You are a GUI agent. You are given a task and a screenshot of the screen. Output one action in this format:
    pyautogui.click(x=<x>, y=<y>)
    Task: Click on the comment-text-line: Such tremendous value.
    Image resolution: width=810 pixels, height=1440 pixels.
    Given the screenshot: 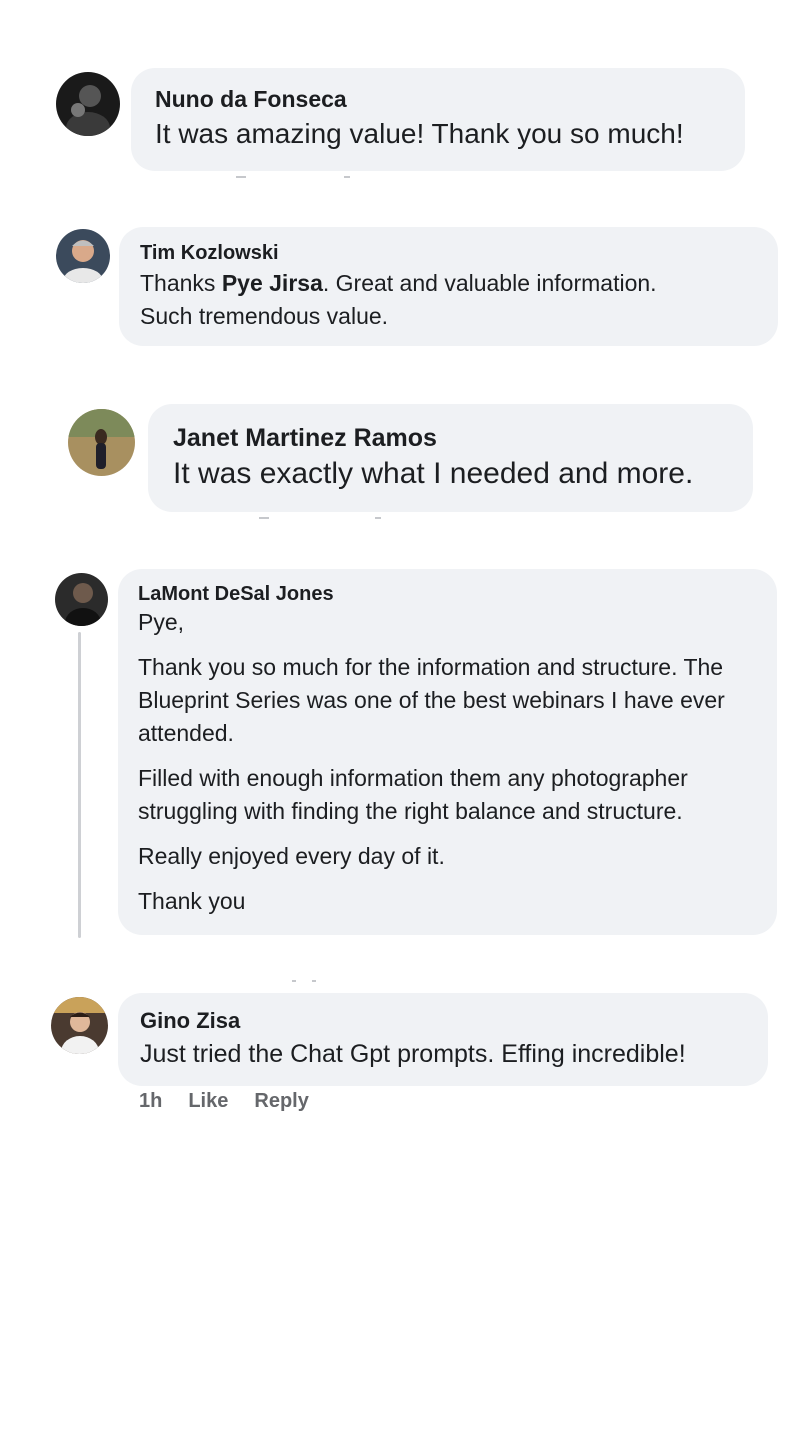 What is the action you would take?
    pyautogui.click(x=264, y=316)
    